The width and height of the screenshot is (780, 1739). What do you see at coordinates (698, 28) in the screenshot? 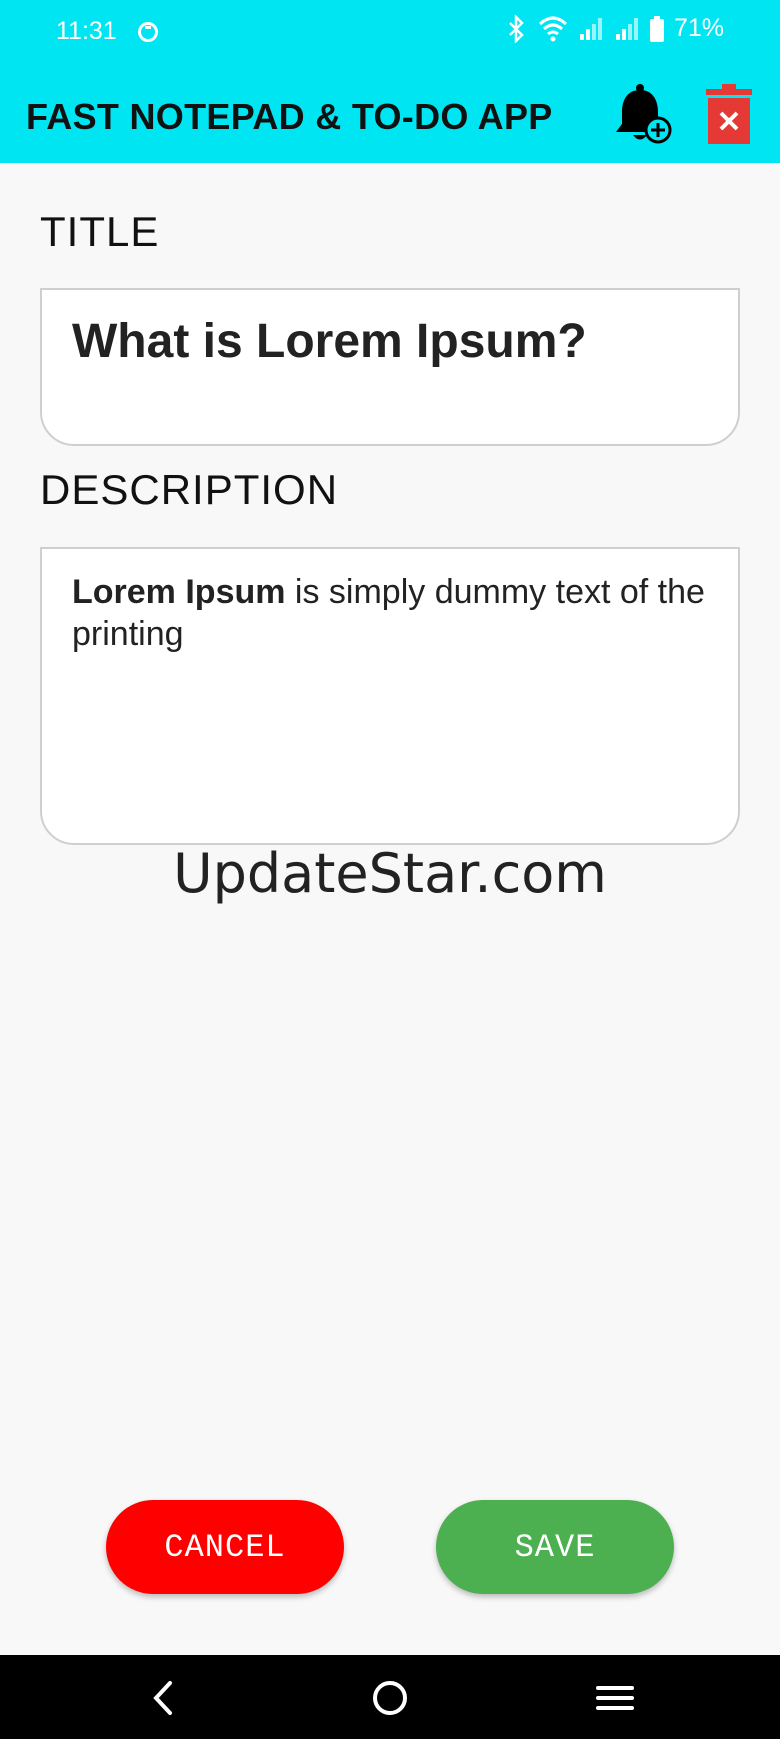
I see `battery-percent: 71%` at bounding box center [698, 28].